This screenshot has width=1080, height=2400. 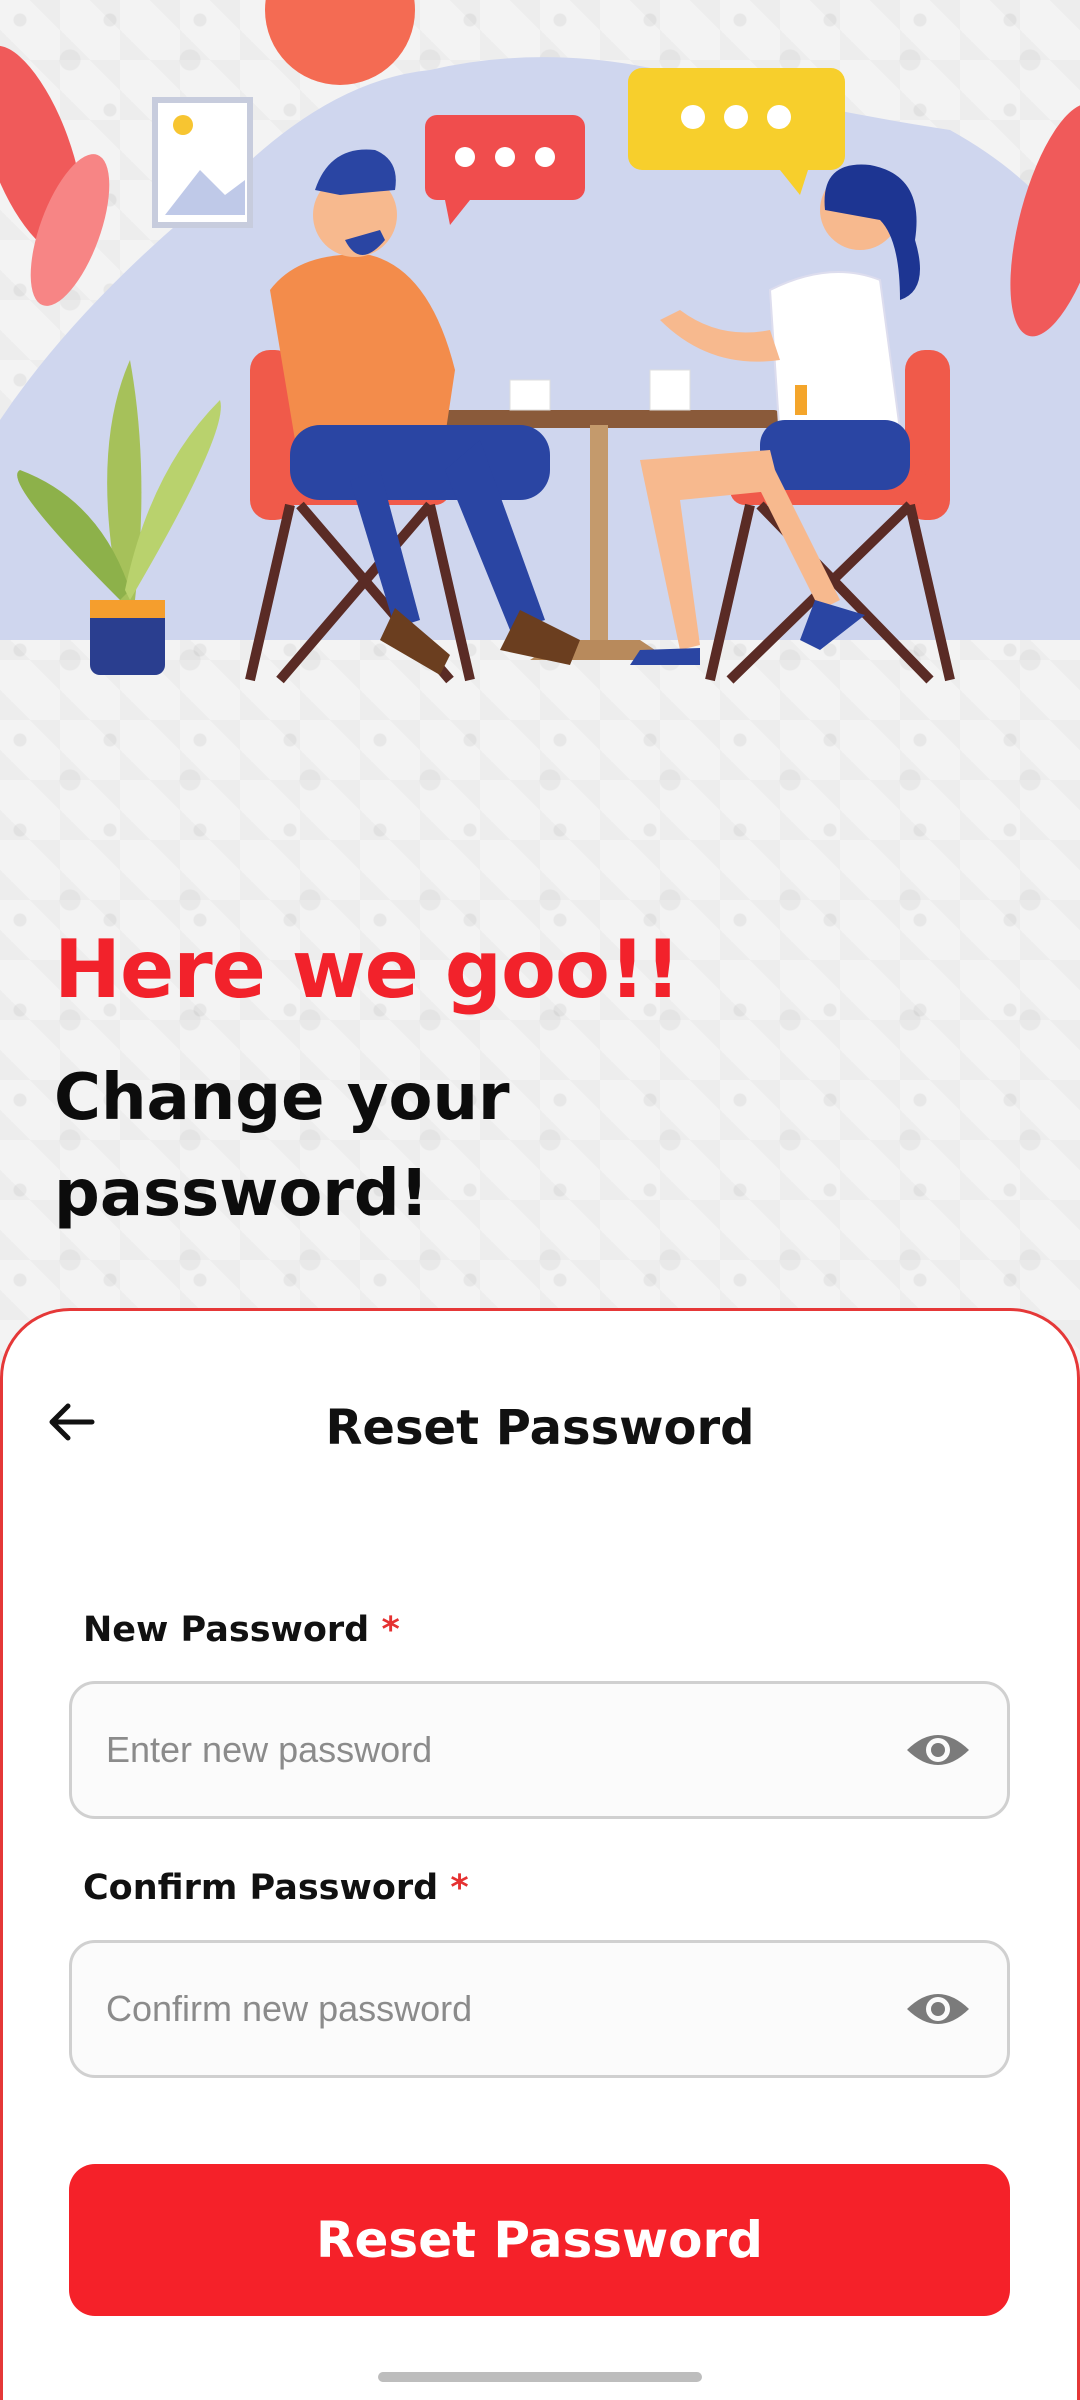 What do you see at coordinates (540, 2377) in the screenshot?
I see `home-indicator` at bounding box center [540, 2377].